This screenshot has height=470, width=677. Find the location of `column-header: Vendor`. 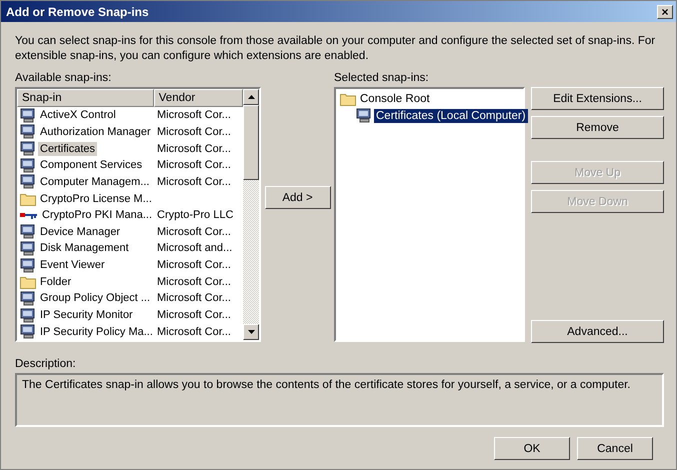

column-header: Vendor is located at coordinates (198, 98).